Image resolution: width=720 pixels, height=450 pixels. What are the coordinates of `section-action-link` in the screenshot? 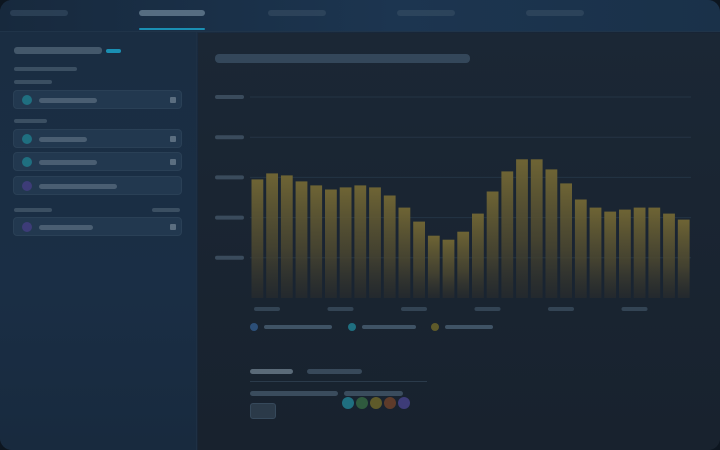 It's located at (166, 210).